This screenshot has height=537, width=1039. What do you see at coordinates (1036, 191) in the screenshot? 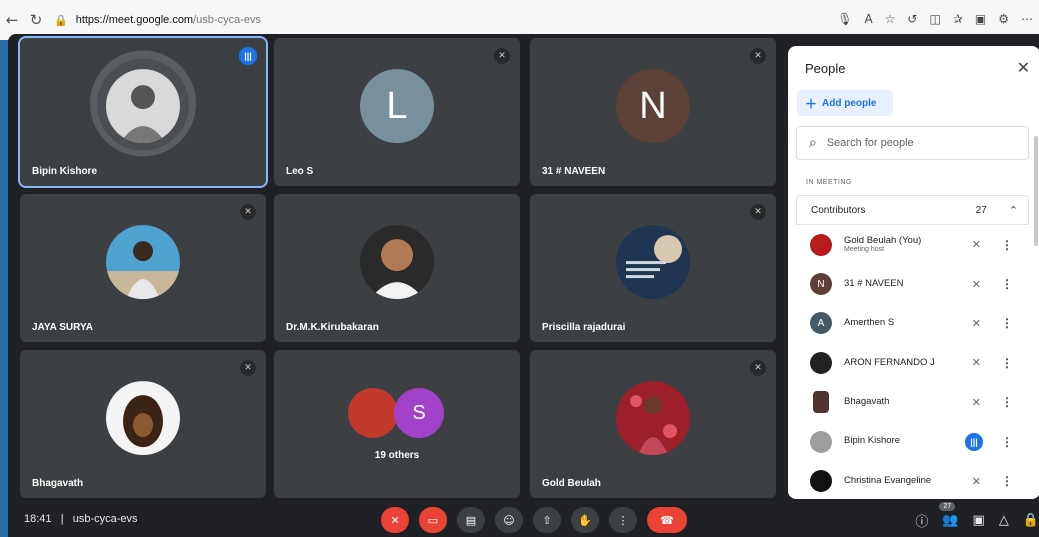
I see `scrollbar` at bounding box center [1036, 191].